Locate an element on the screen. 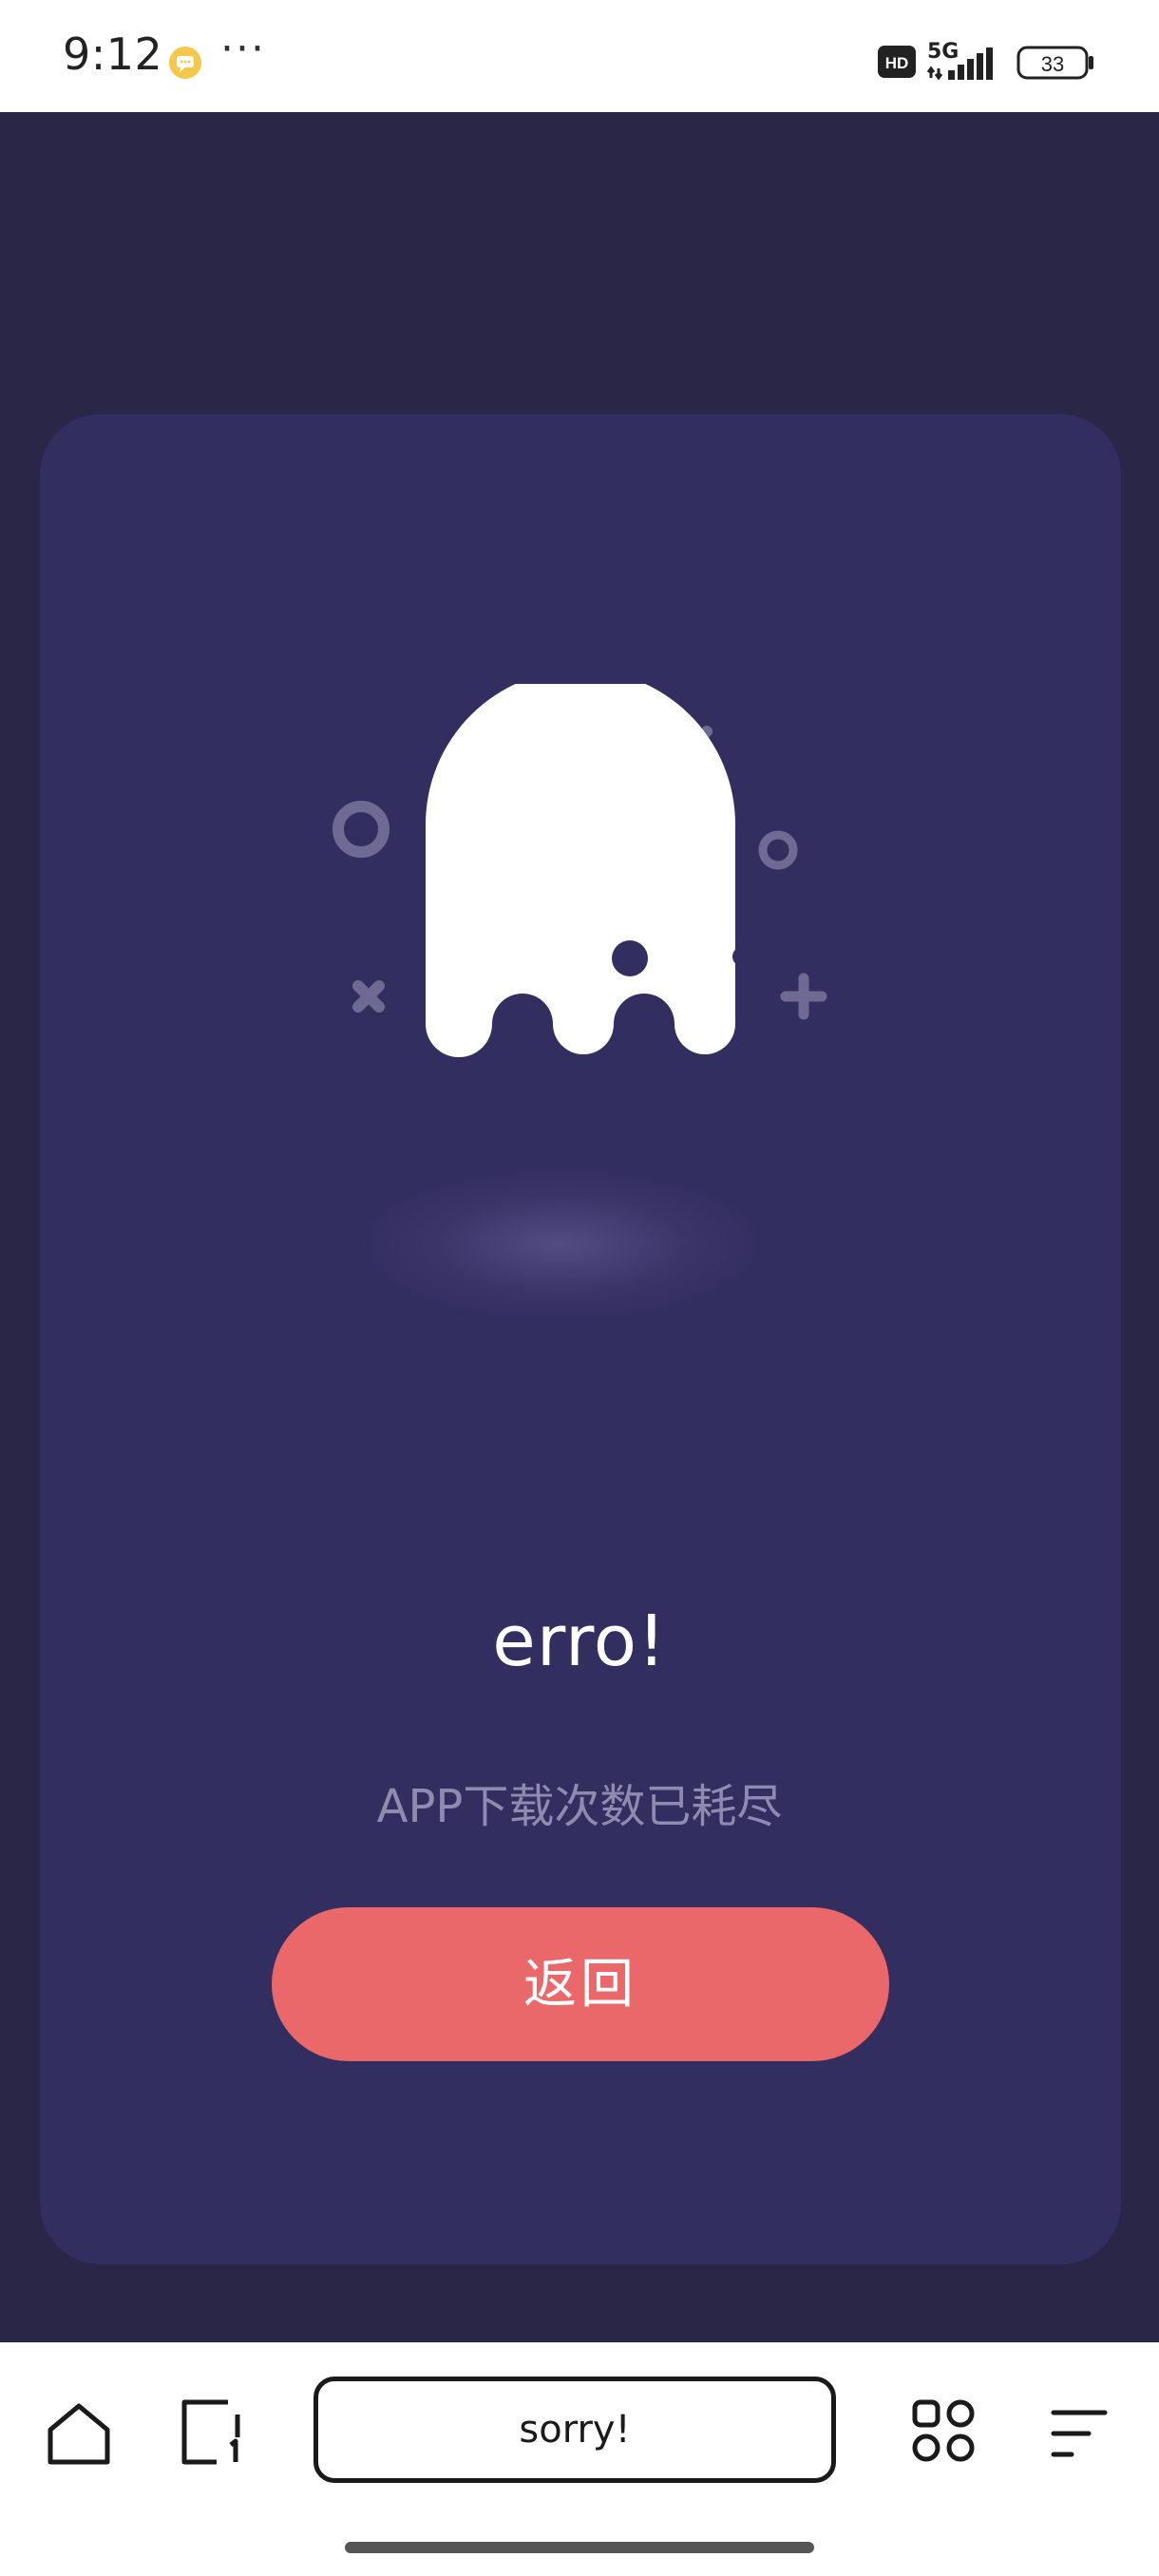  ghost-illustration is located at coordinates (579, 870).